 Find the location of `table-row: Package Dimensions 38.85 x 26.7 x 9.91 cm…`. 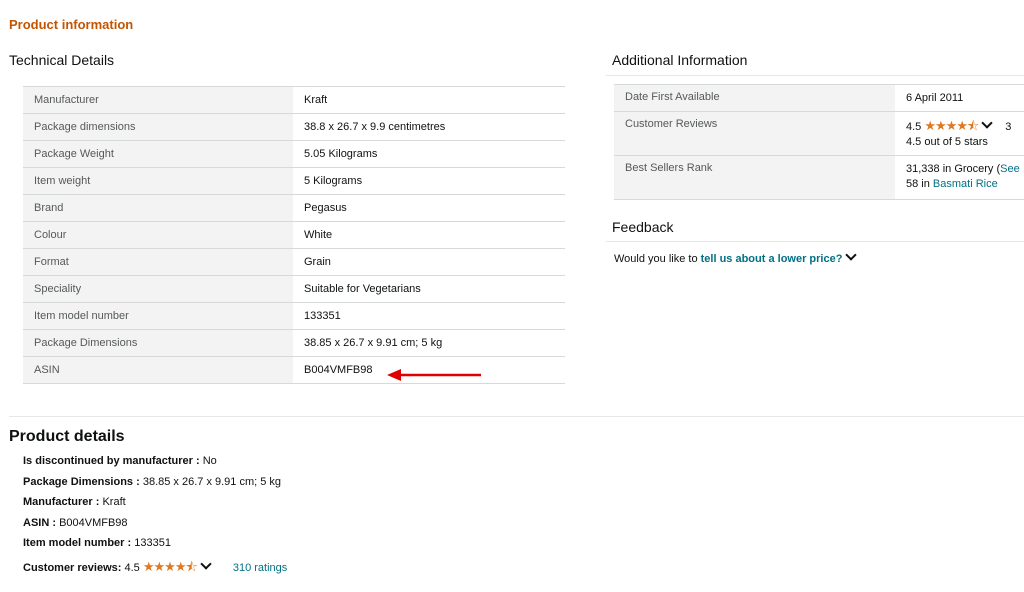

table-row: Package Dimensions 38.85 x 26.7 x 9.91 cm… is located at coordinates (294, 343).